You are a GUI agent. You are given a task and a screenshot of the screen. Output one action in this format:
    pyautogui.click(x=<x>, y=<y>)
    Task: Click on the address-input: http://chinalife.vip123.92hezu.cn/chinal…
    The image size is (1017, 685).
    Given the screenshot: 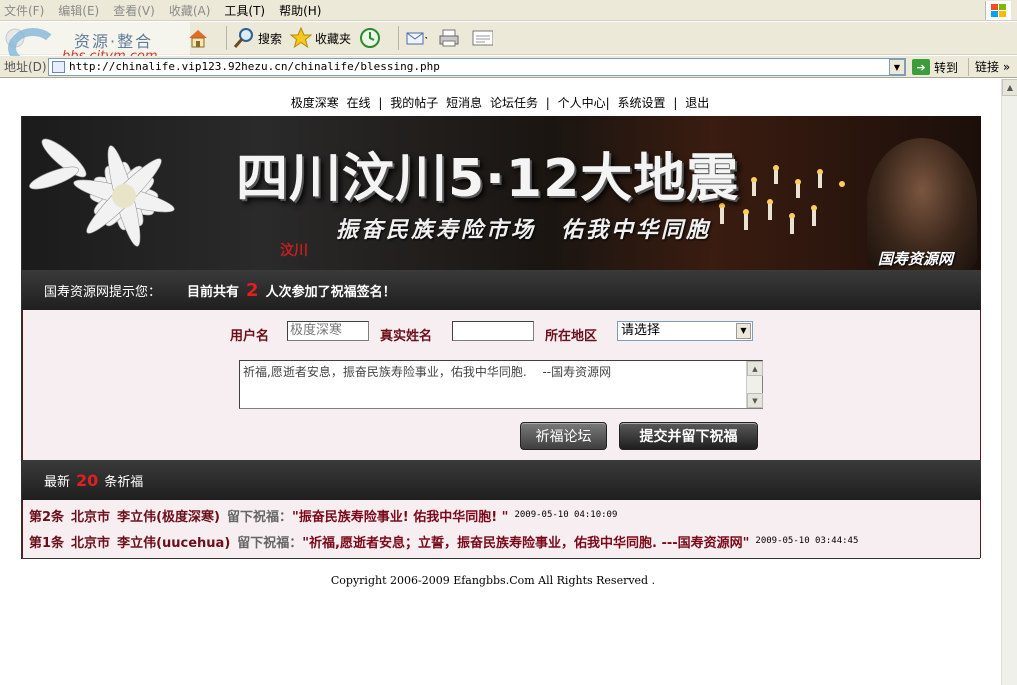 What is the action you would take?
    pyautogui.click(x=477, y=67)
    